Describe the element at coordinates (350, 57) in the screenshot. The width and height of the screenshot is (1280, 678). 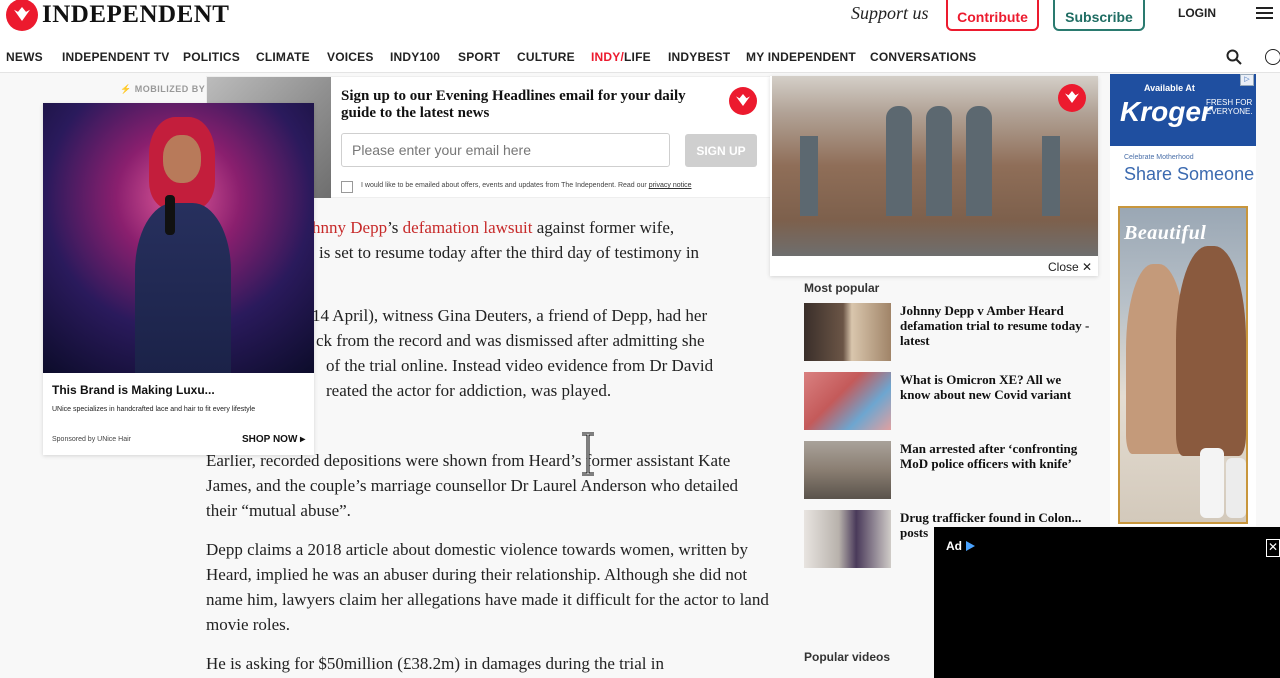
I see `nav-voices: VOICES` at that location.